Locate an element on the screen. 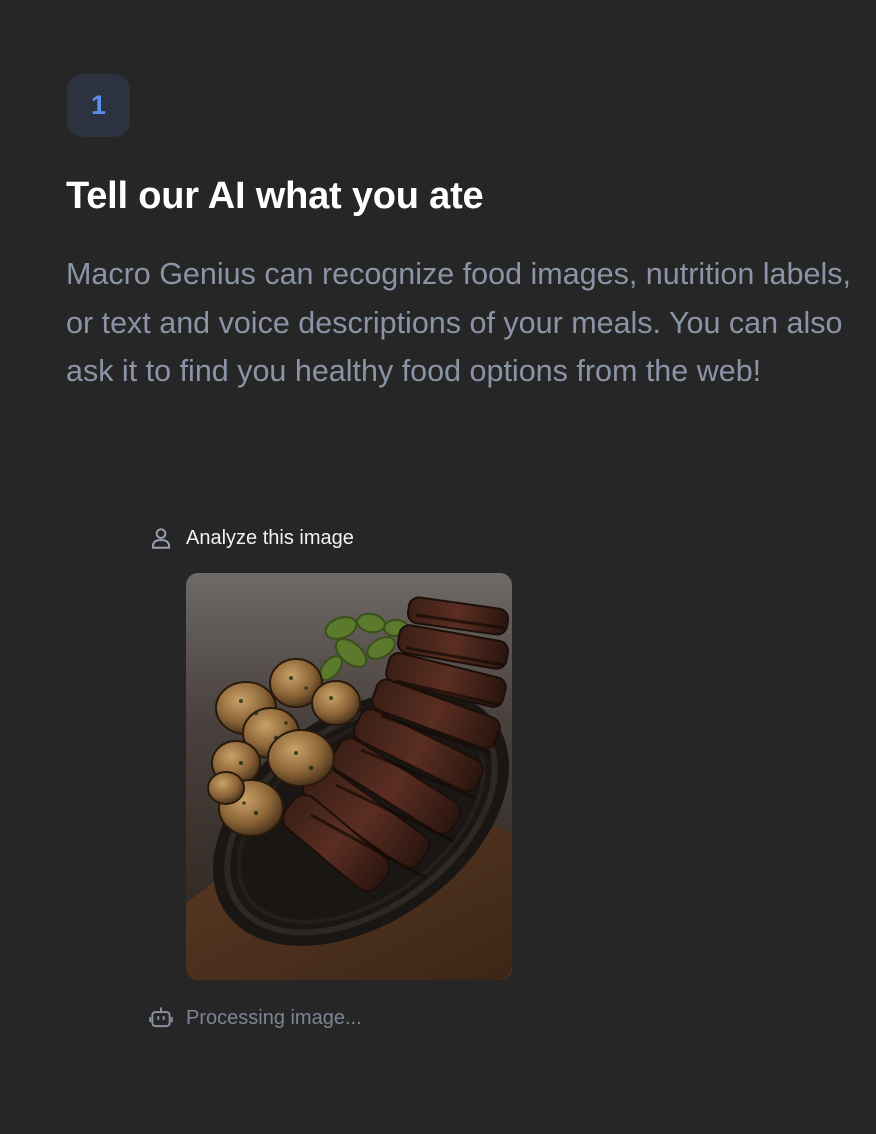 Image resolution: width=876 pixels, height=1134 pixels. step-number: 1 is located at coordinates (98, 105).